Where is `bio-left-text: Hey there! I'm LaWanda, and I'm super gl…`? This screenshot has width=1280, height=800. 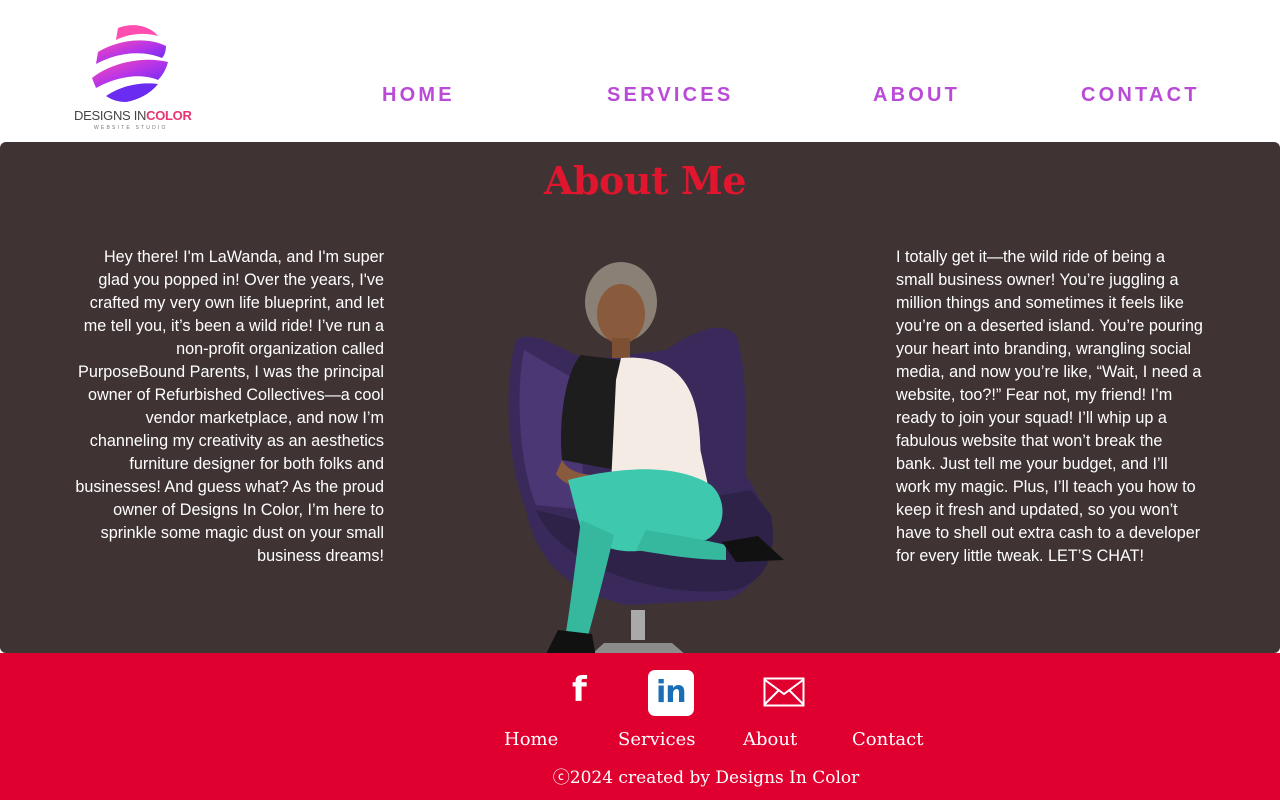 bio-left-text: Hey there! I'm LaWanda, and I'm super gl… is located at coordinates (229, 406).